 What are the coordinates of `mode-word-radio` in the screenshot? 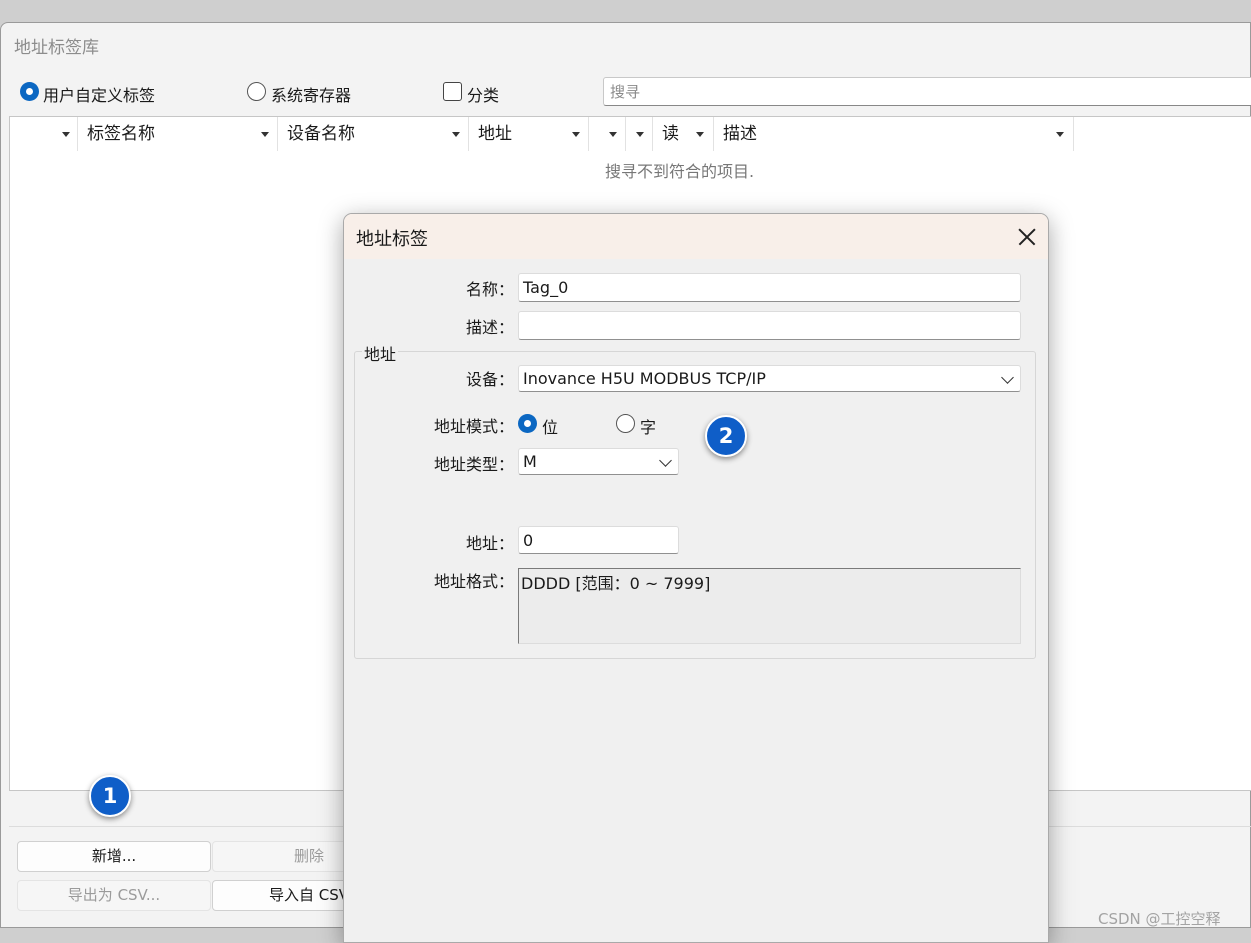 It's located at (625, 423).